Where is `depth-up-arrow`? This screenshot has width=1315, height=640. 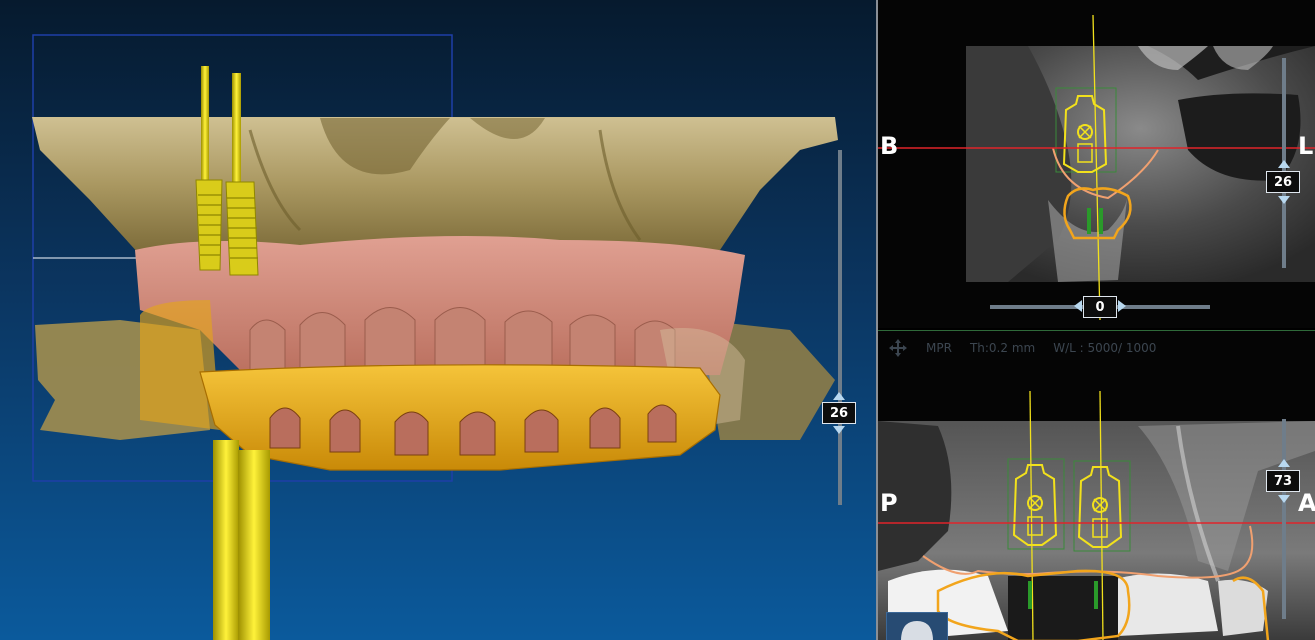 depth-up-arrow is located at coordinates (839, 396).